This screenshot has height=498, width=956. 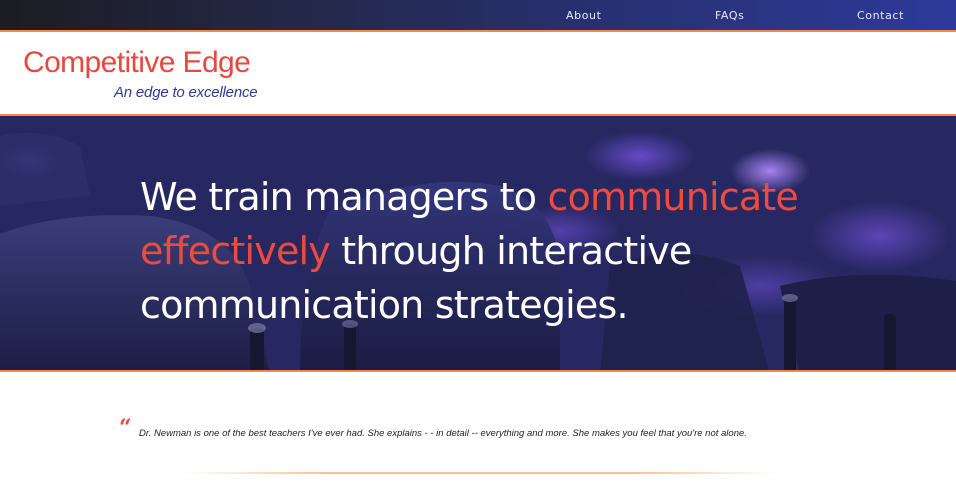 I want to click on section-divider, so click(x=480, y=473).